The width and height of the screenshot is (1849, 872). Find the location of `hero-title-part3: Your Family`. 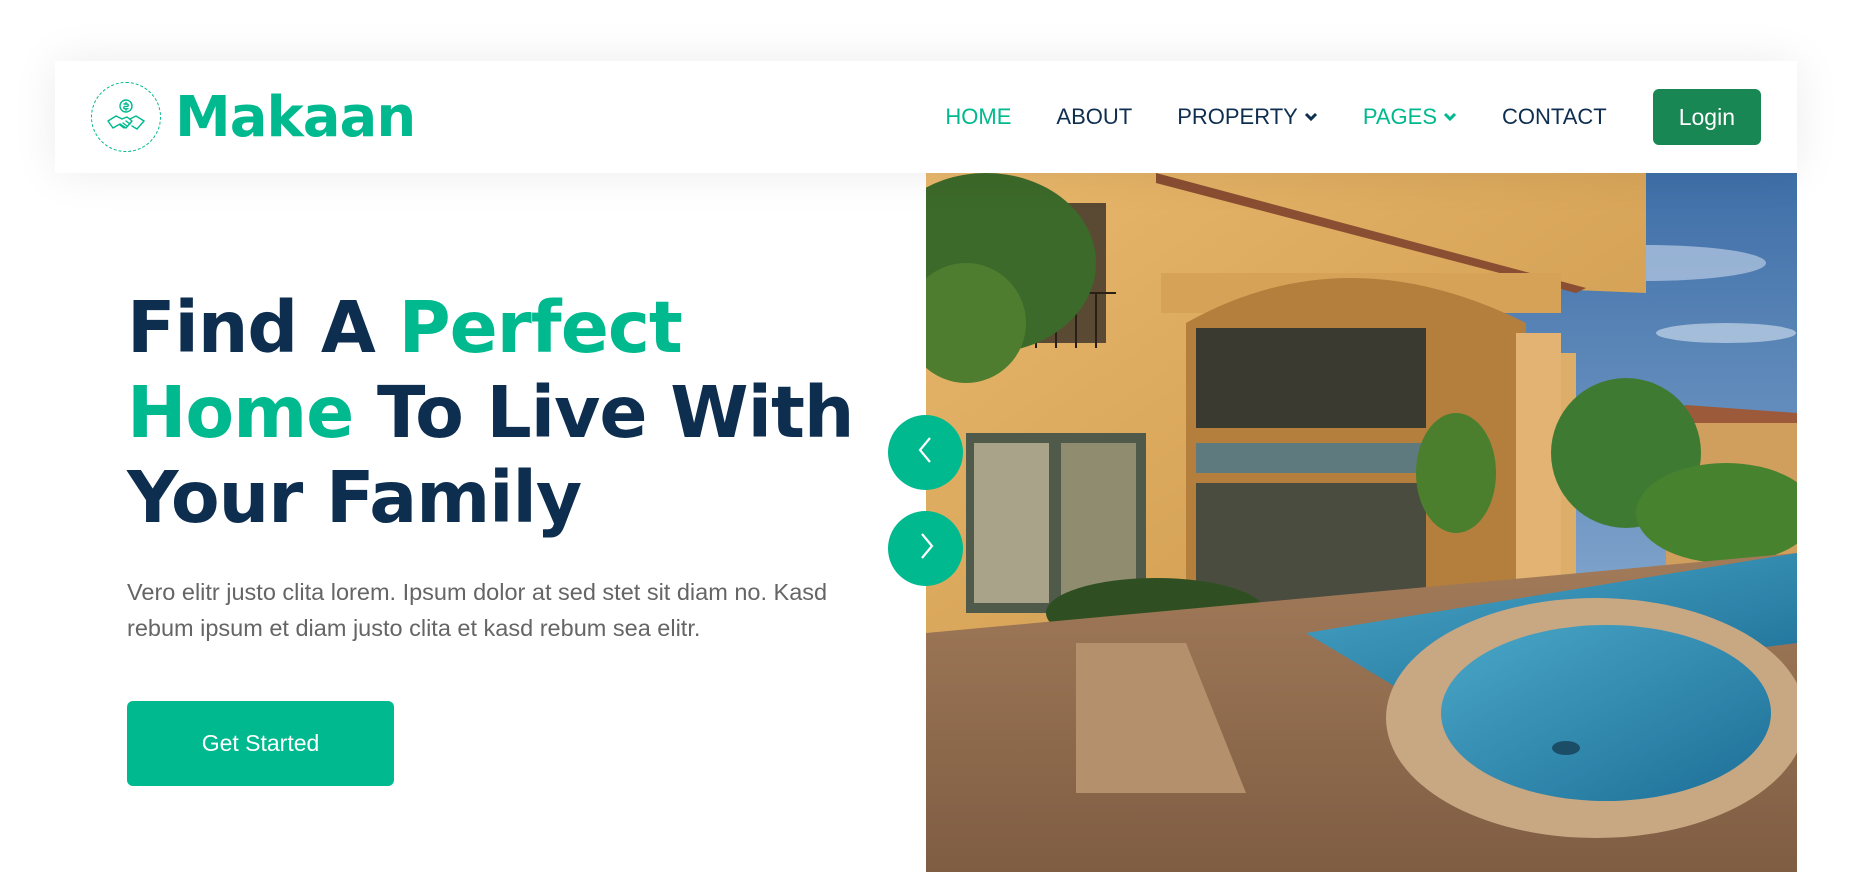

hero-title-part3: Your Family is located at coordinates (354, 497).